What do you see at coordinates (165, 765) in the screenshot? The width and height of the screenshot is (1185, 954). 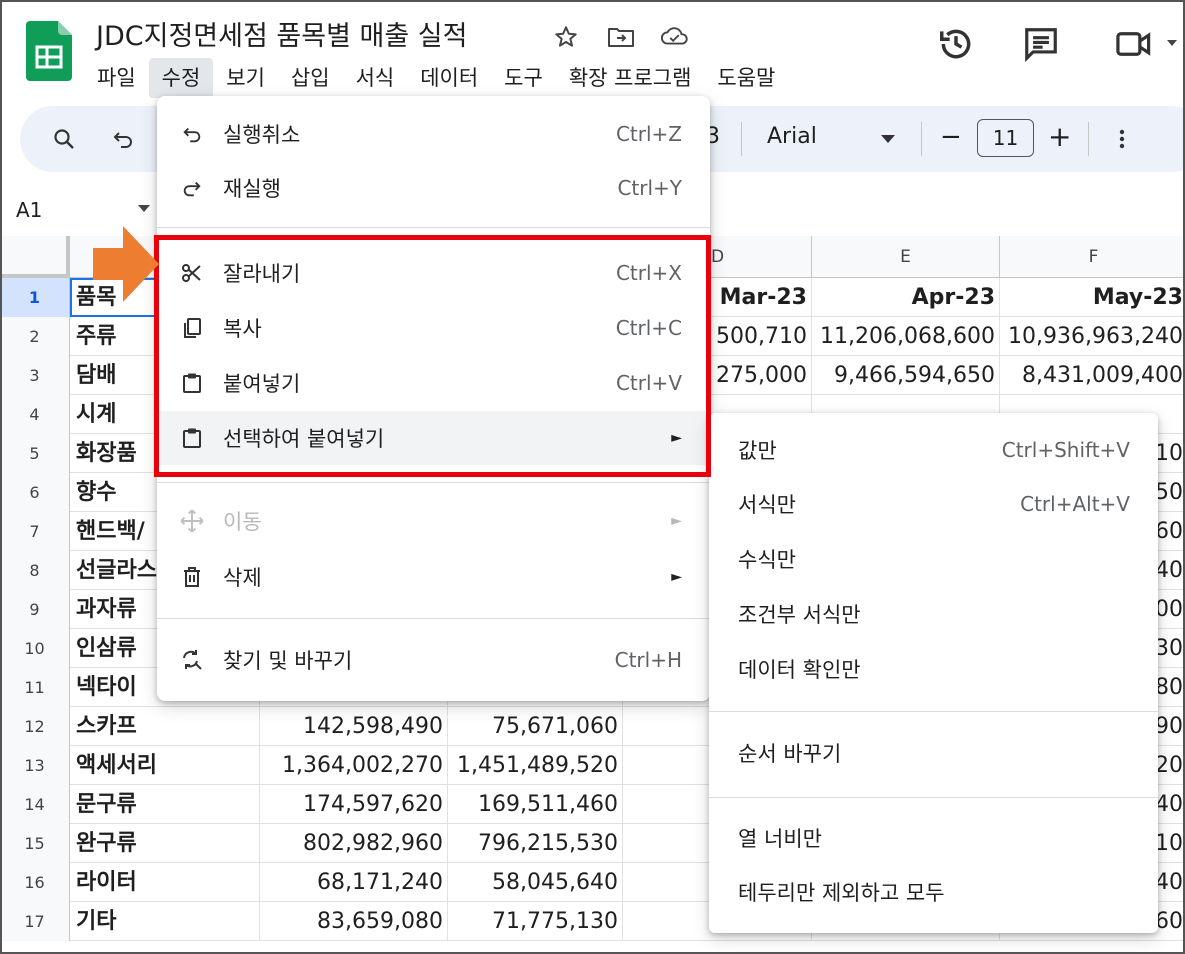 I see `cell-item-name: 액세서리` at bounding box center [165, 765].